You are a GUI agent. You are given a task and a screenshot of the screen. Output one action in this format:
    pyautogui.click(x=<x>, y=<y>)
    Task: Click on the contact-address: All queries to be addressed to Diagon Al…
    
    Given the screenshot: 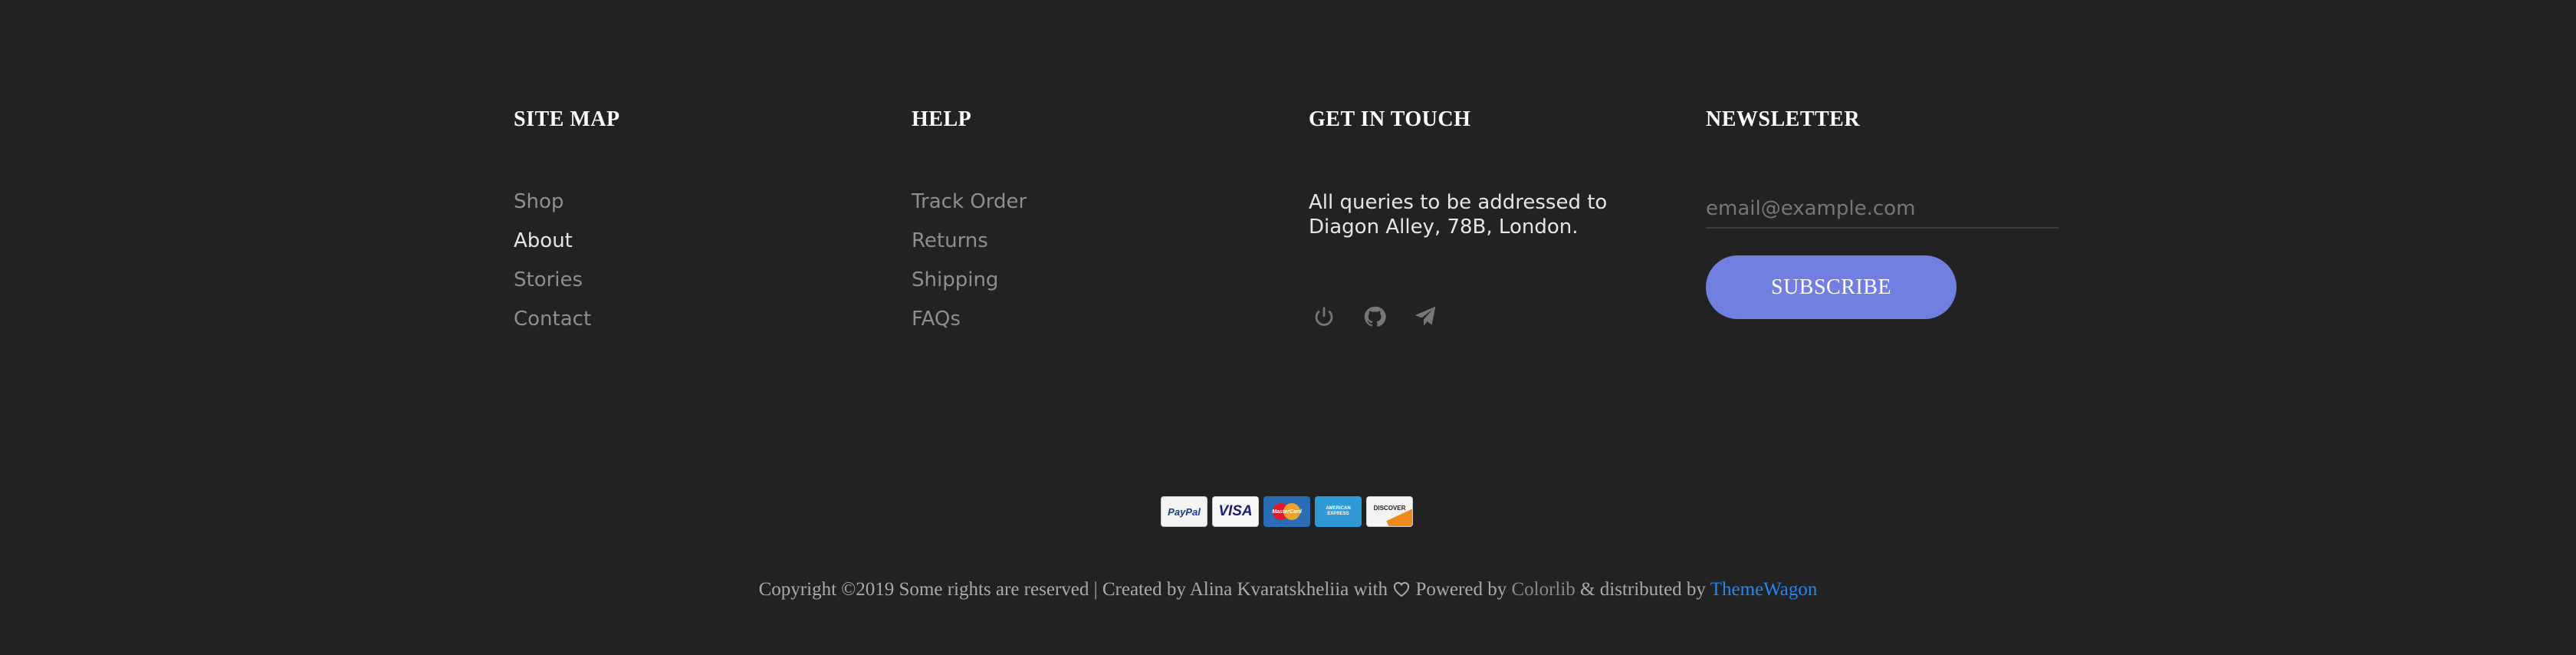 What is the action you would take?
    pyautogui.click(x=1458, y=215)
    